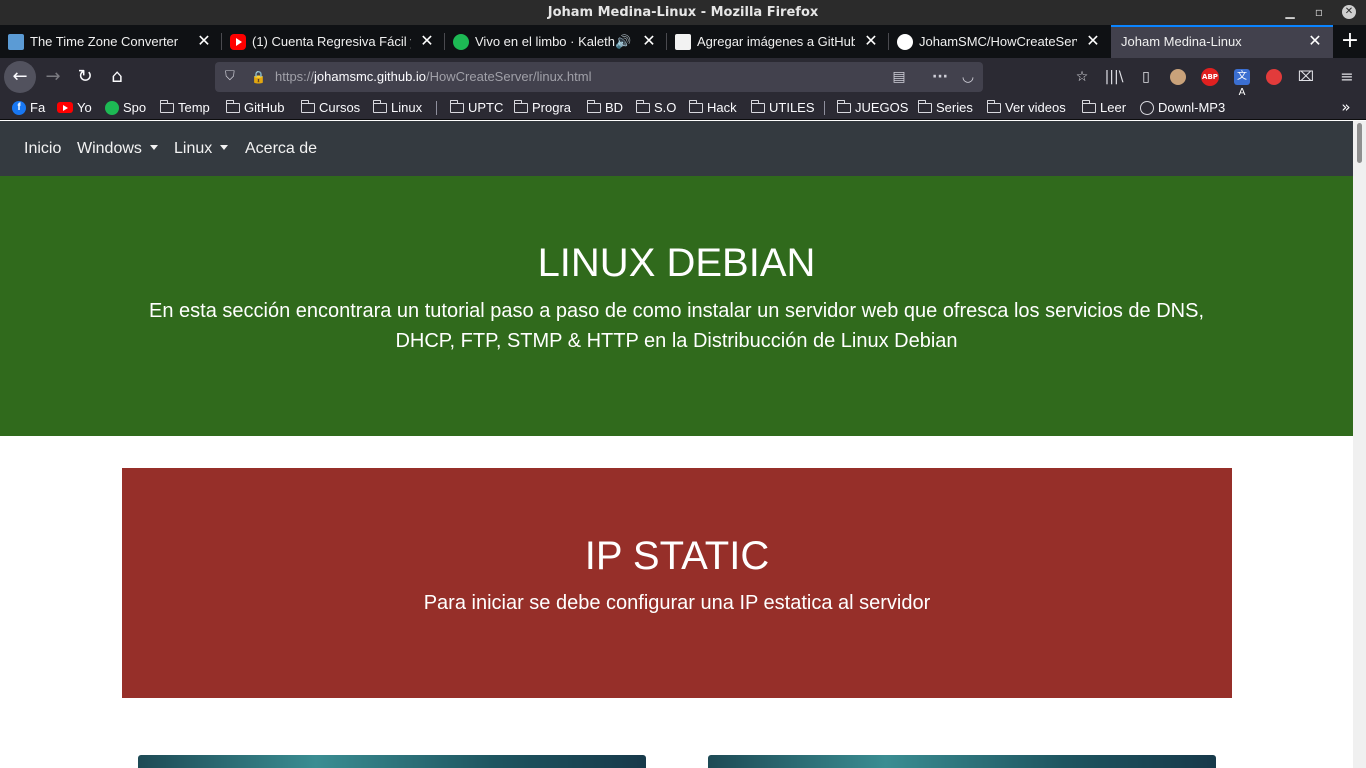 Image resolution: width=1366 pixels, height=768 pixels. What do you see at coordinates (968, 77) in the screenshot?
I see `pocket-icon: ◡` at bounding box center [968, 77].